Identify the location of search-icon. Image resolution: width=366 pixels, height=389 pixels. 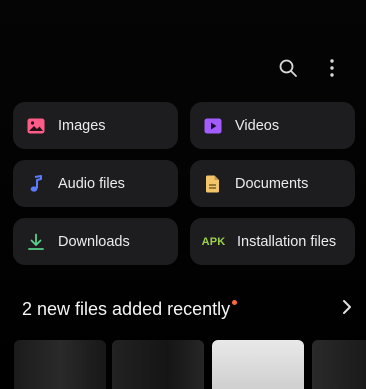
(288, 68).